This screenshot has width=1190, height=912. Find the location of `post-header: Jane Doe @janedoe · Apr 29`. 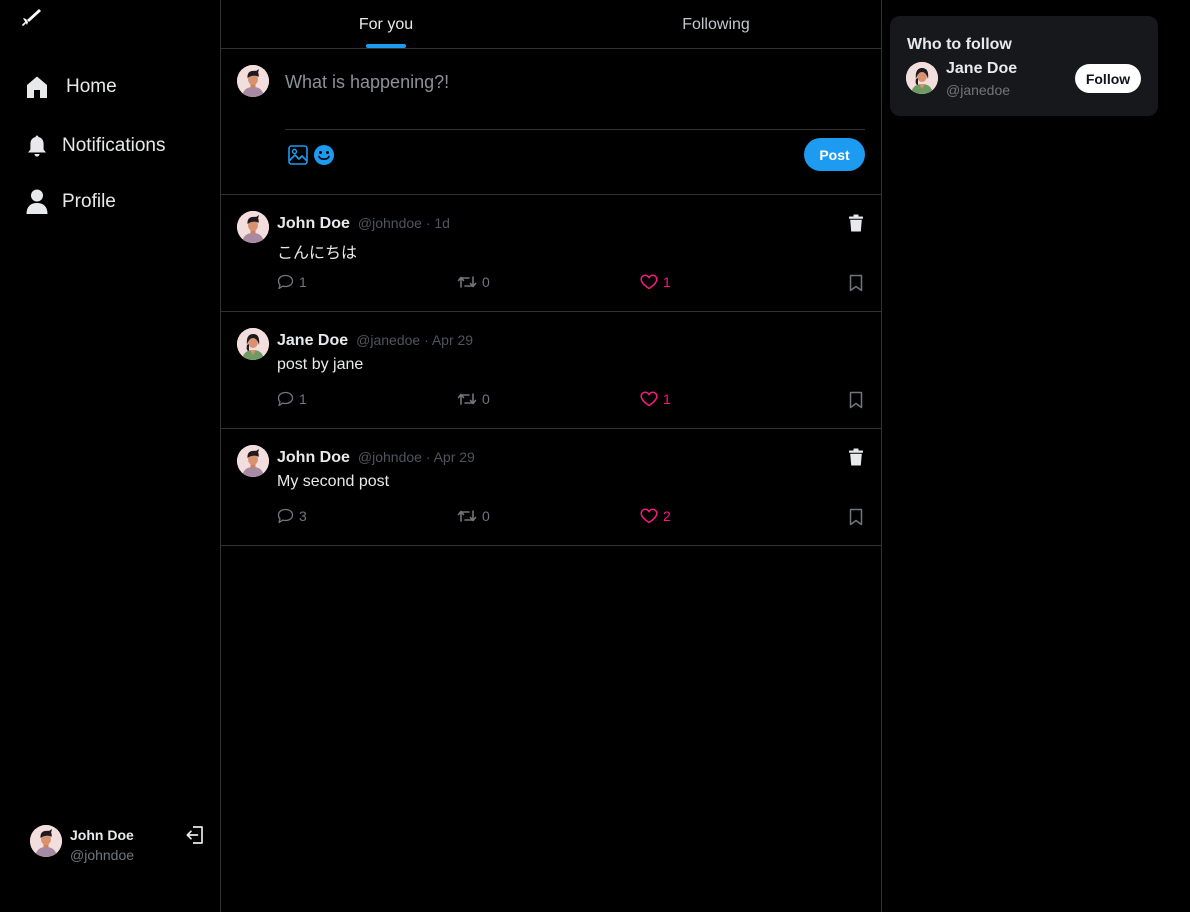

post-header: Jane Doe @janedoe · Apr 29 is located at coordinates (375, 341).